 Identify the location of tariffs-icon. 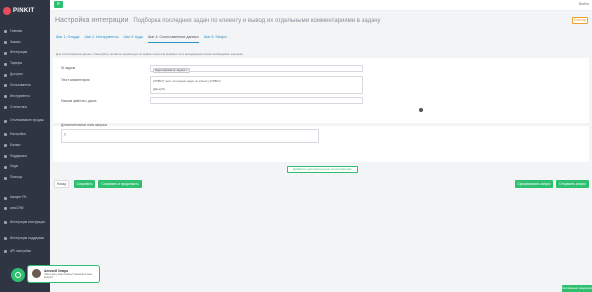
(5, 64).